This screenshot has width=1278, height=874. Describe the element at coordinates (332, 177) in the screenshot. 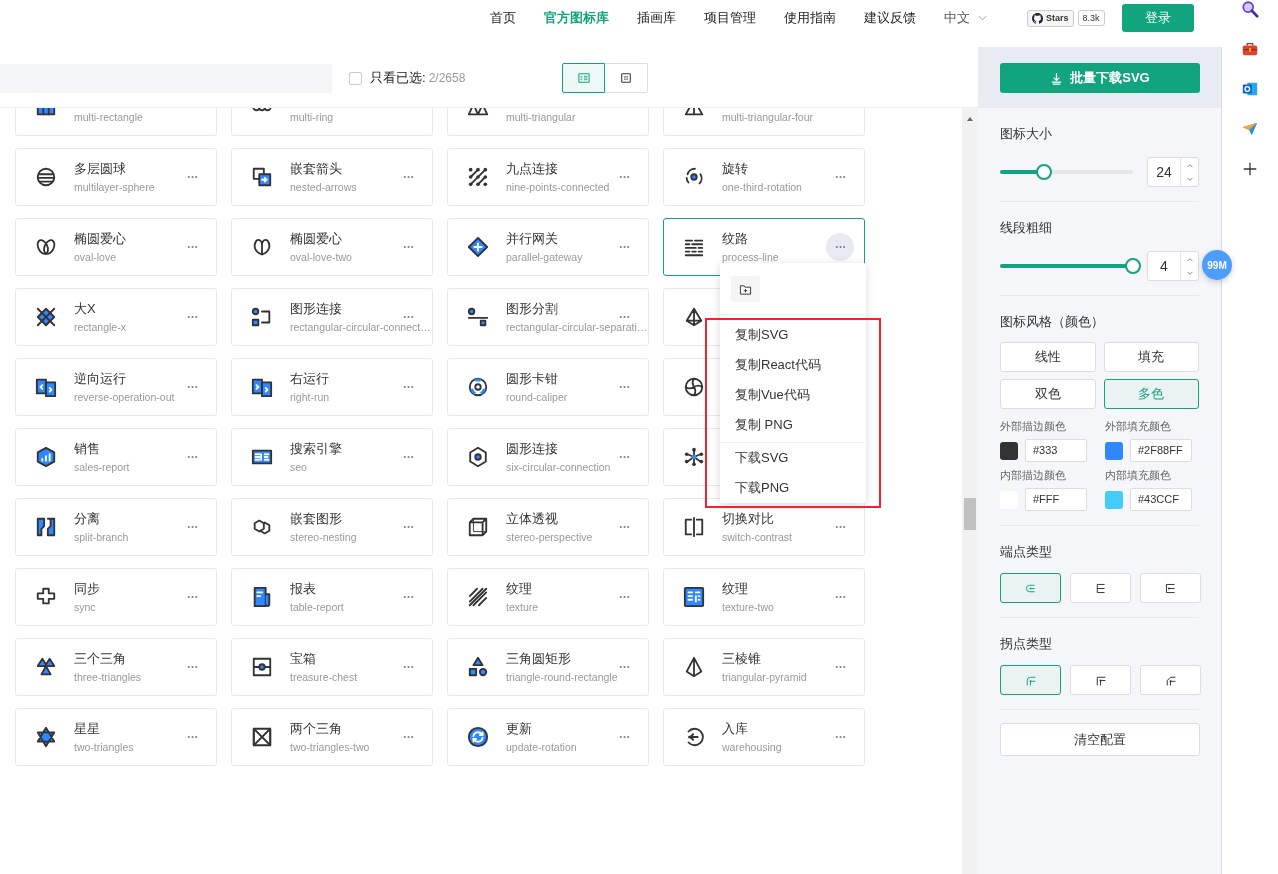

I see `icon-card: 嵌套箭头 nested-arrows` at that location.